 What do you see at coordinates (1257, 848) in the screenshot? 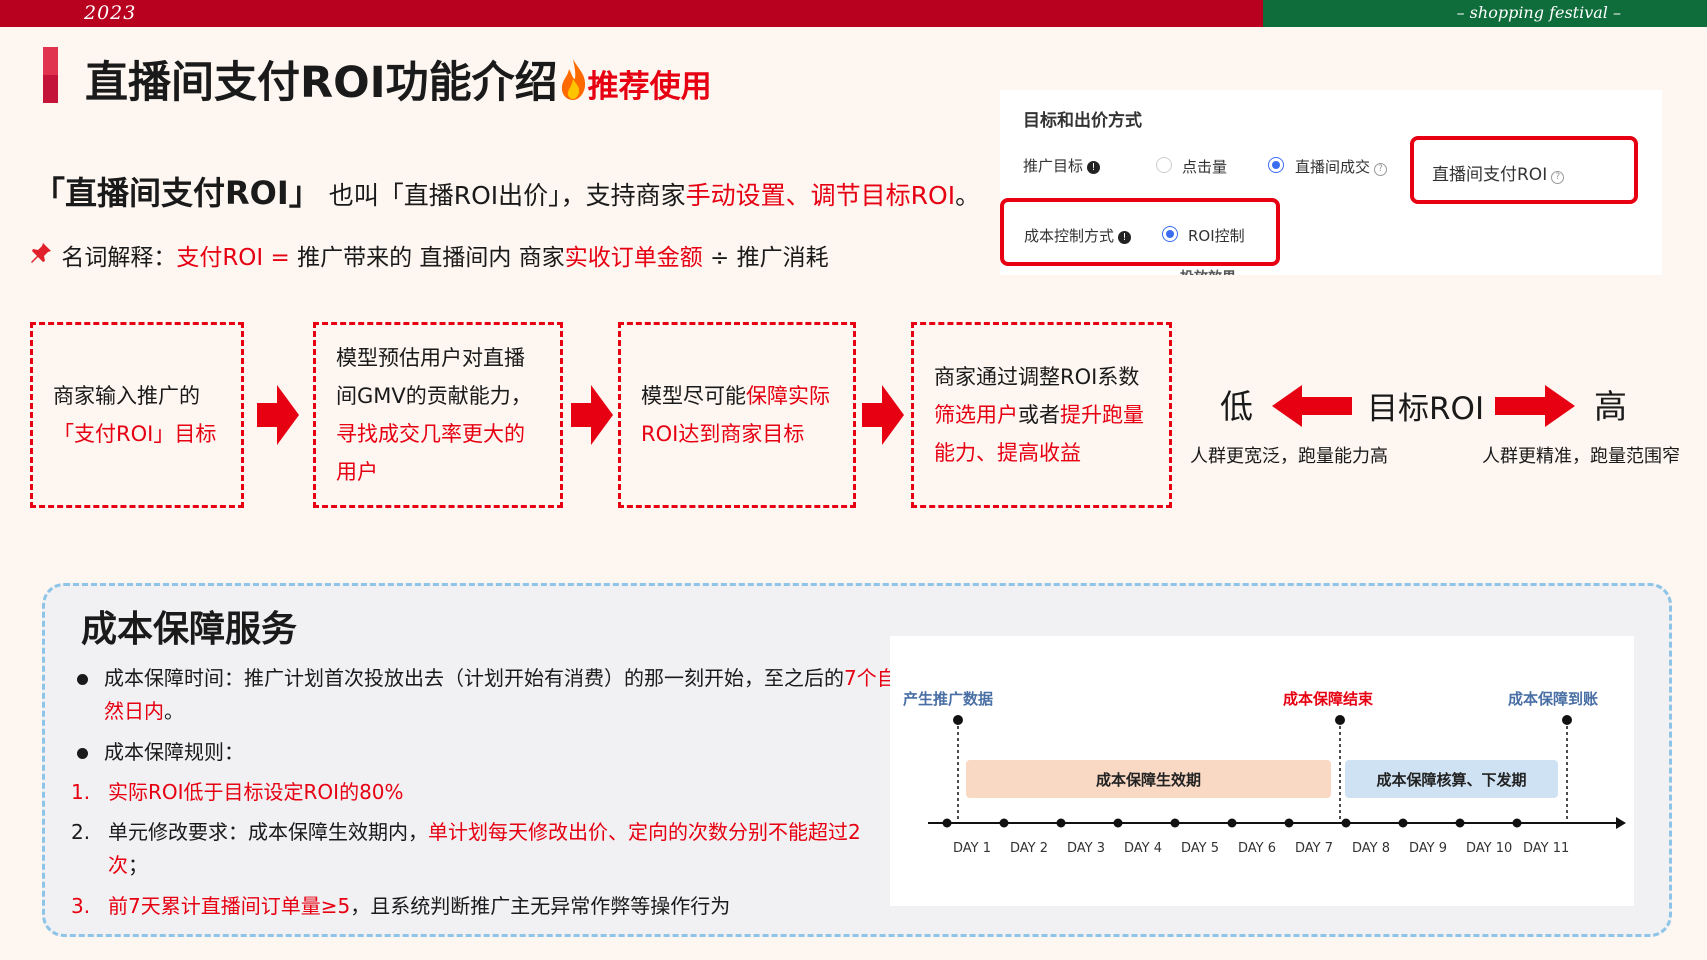
I see `timeline-day-label: DAY 6` at bounding box center [1257, 848].